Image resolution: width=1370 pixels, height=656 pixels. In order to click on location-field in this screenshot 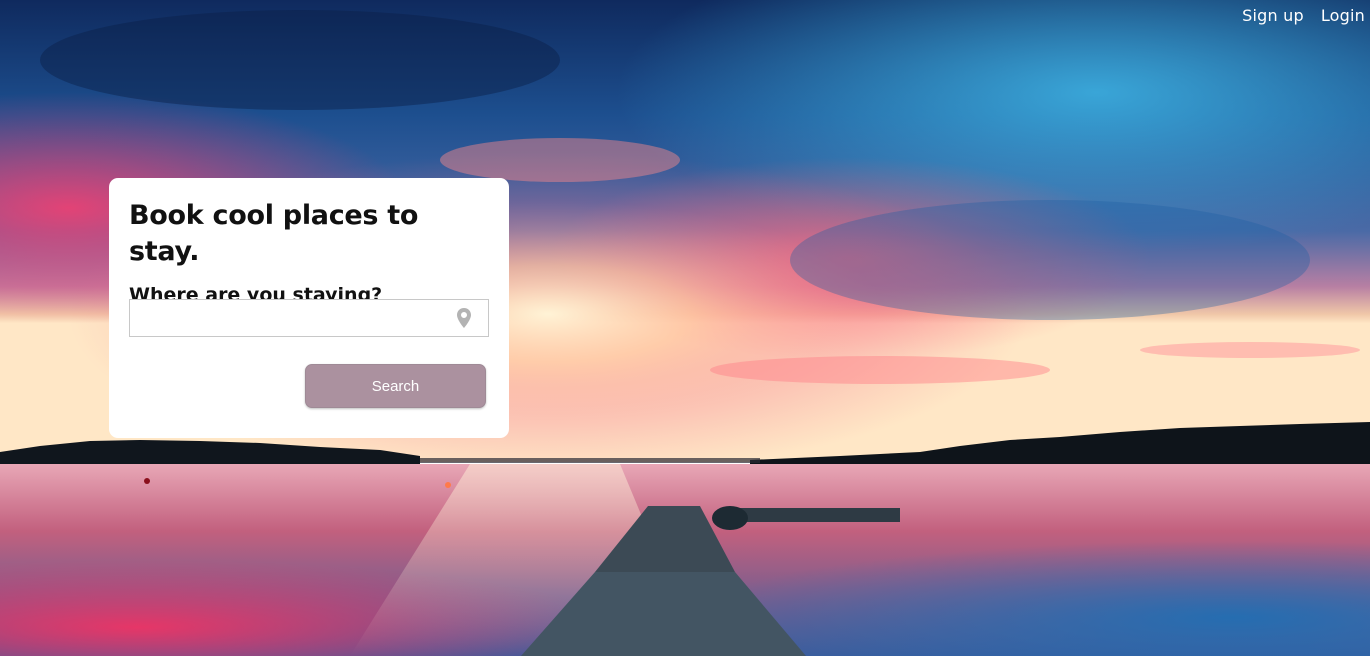, I will do `click(309, 318)`.